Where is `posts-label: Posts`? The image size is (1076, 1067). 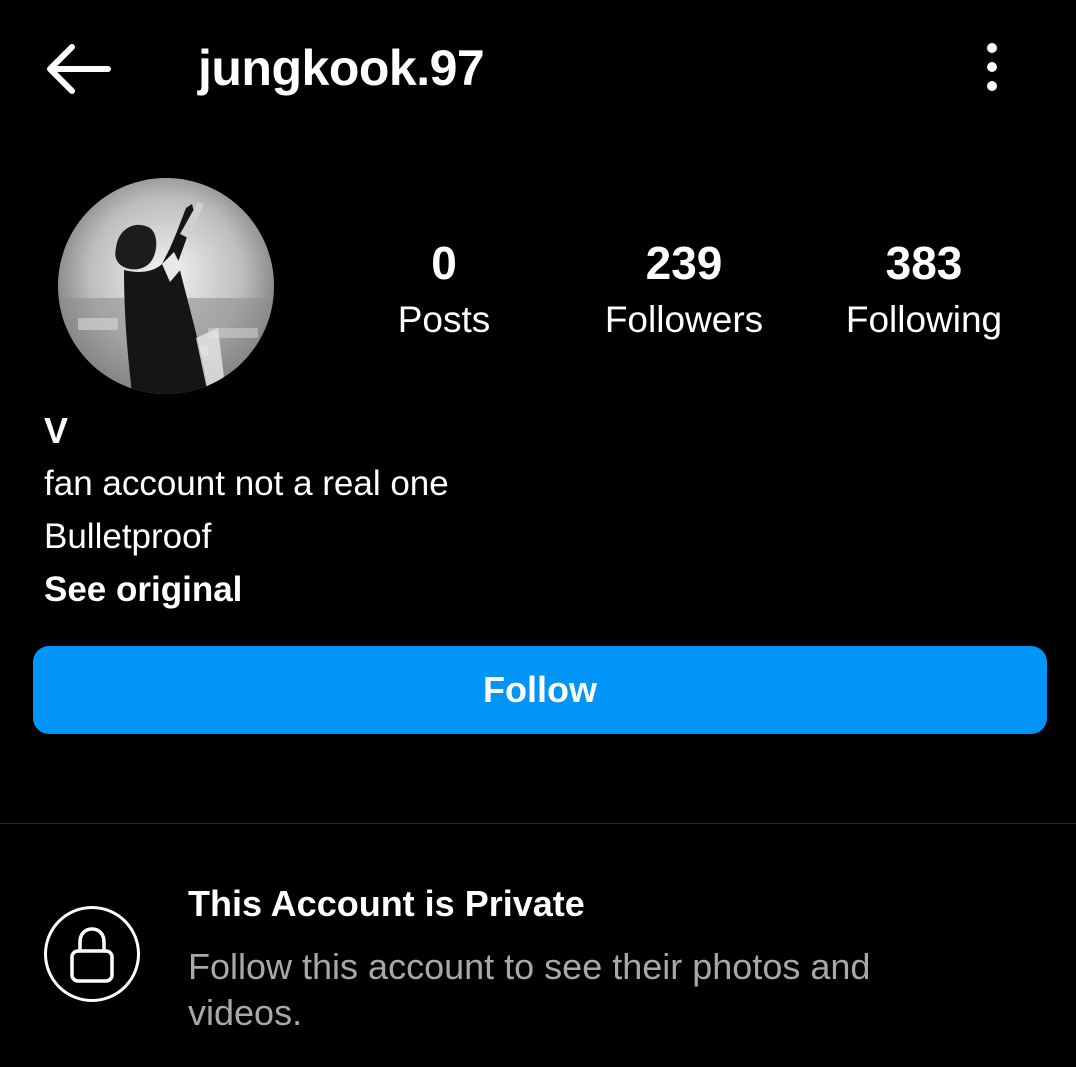
posts-label: Posts is located at coordinates (444, 319).